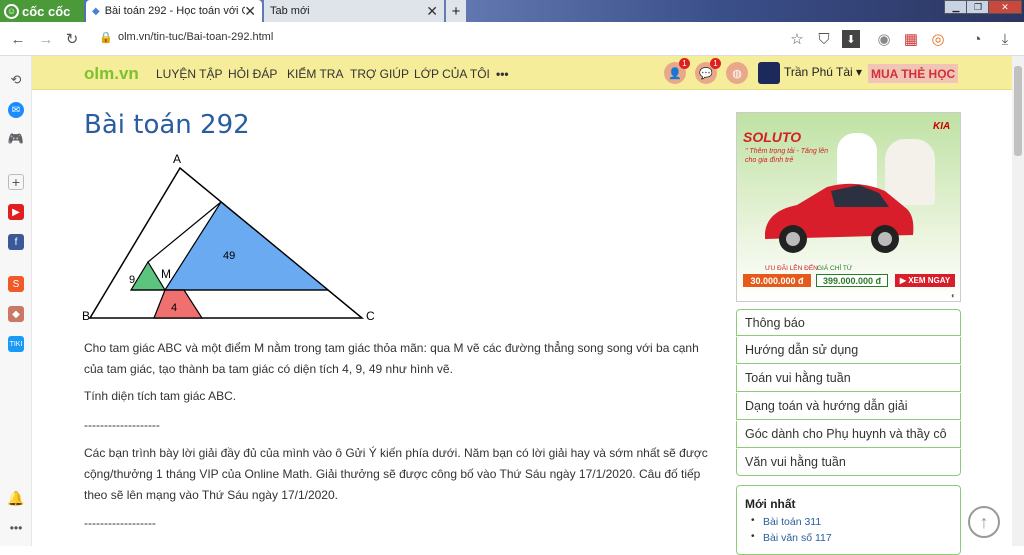 This screenshot has width=1024, height=555. I want to click on sidebar-link-phu-huynh: Góc dành cho Phụ huynh và thầy cô, so click(848, 434).